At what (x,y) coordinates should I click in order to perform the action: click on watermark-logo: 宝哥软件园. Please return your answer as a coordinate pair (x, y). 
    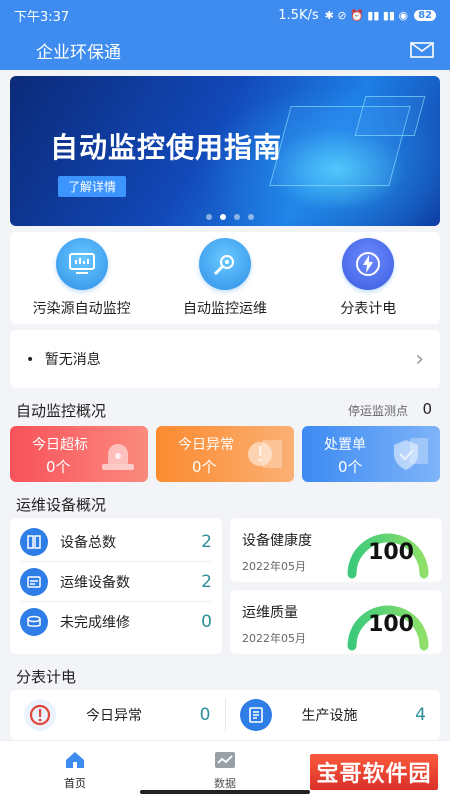
    Looking at the image, I should click on (374, 772).